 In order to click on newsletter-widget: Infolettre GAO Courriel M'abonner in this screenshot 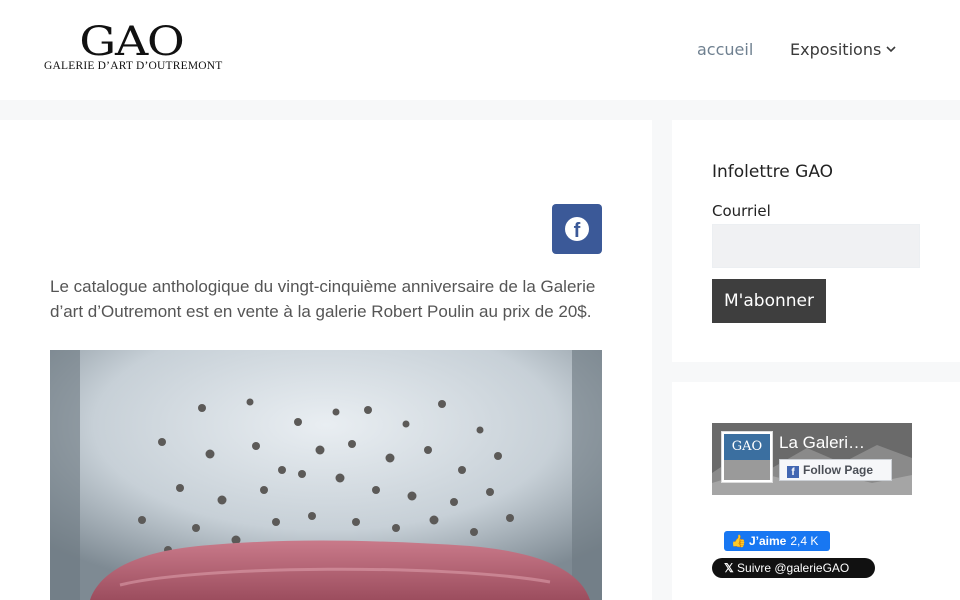, I will do `click(816, 241)`.